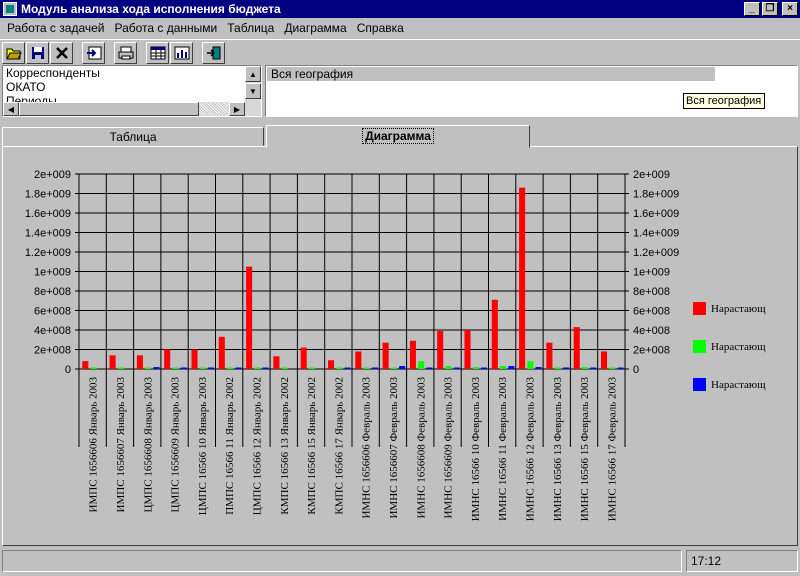  I want to click on status-time: 17:12, so click(742, 561).